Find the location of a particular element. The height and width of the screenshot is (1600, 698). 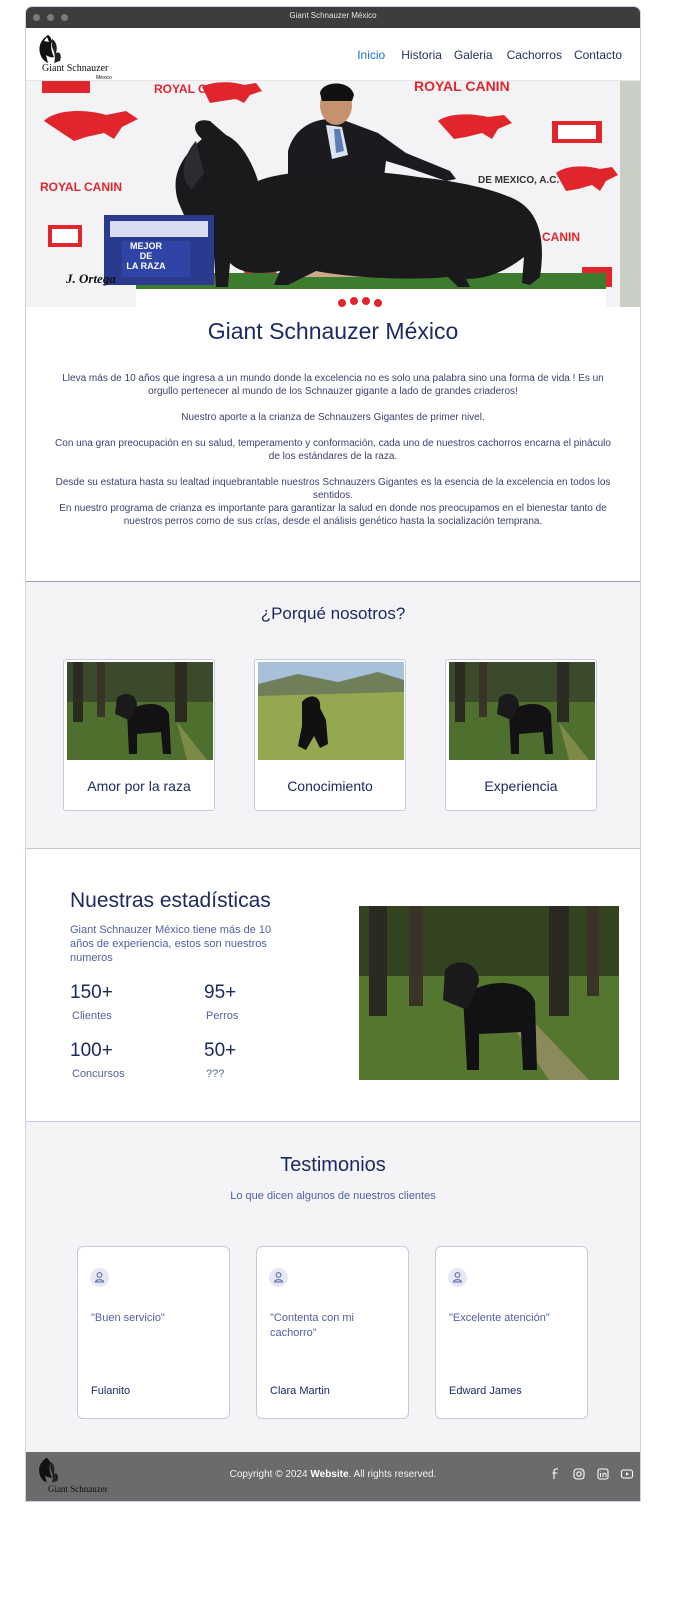

why-card-amor: Amor por la raza is located at coordinates (139, 735).